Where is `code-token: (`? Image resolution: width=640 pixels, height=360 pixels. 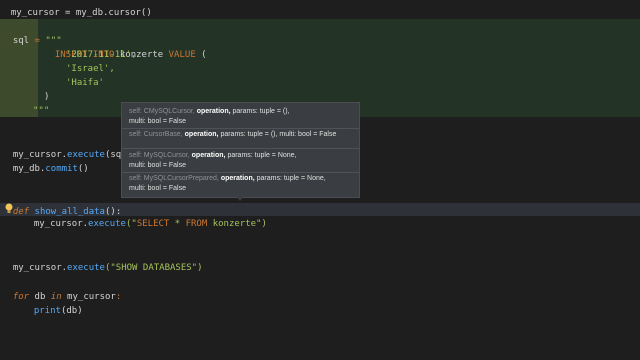 code-token: ( is located at coordinates (201, 55).